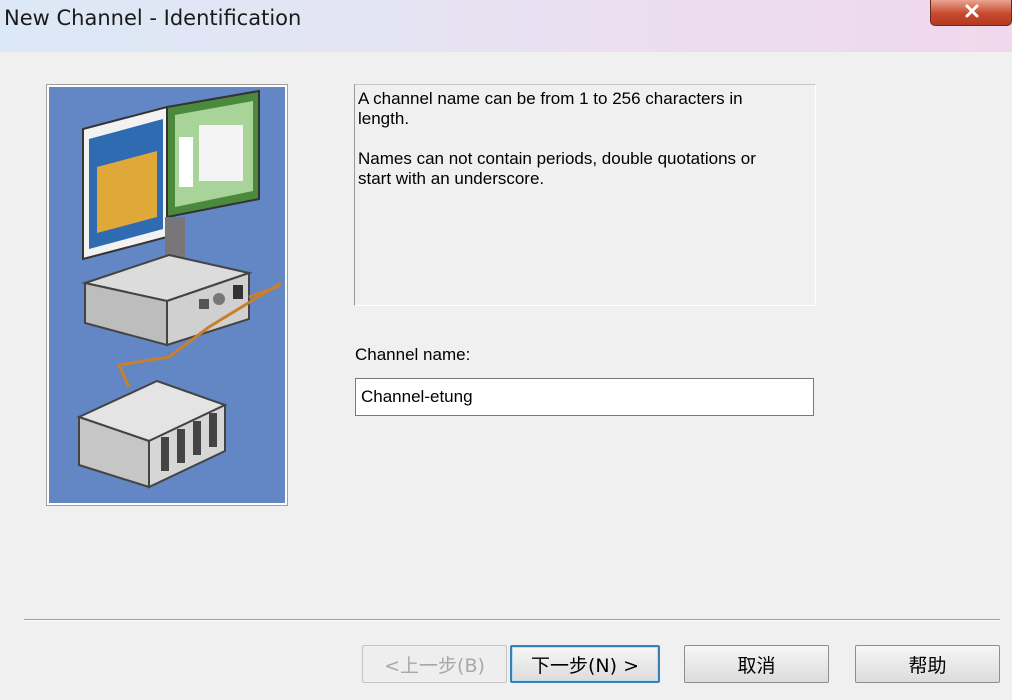 This screenshot has height=700, width=1012. Describe the element at coordinates (506, 26) in the screenshot. I see `title-bar: New Channel - Identification` at that location.